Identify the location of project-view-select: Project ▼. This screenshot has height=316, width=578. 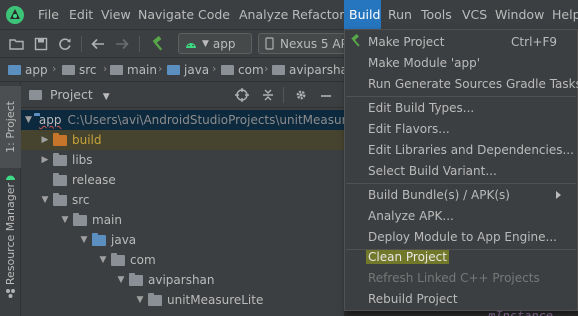
(80, 95).